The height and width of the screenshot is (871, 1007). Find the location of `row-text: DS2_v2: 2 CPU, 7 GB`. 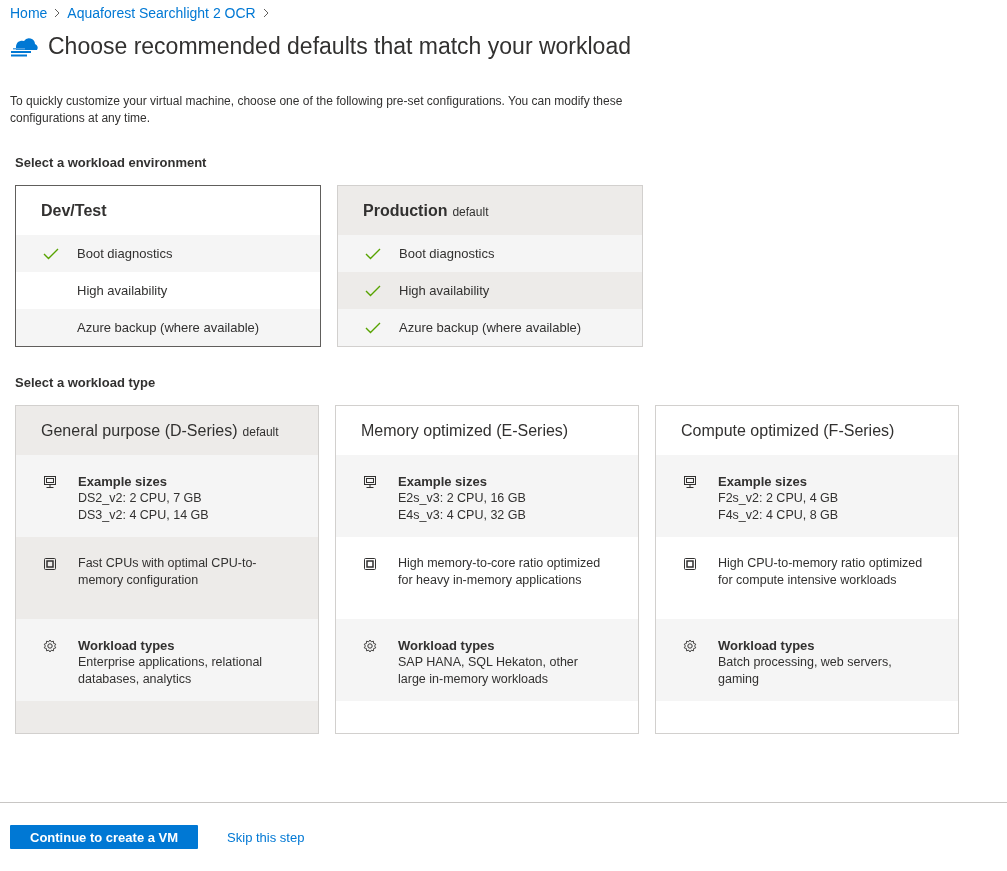

row-text: DS2_v2: 2 CPU, 7 GB is located at coordinates (140, 498).